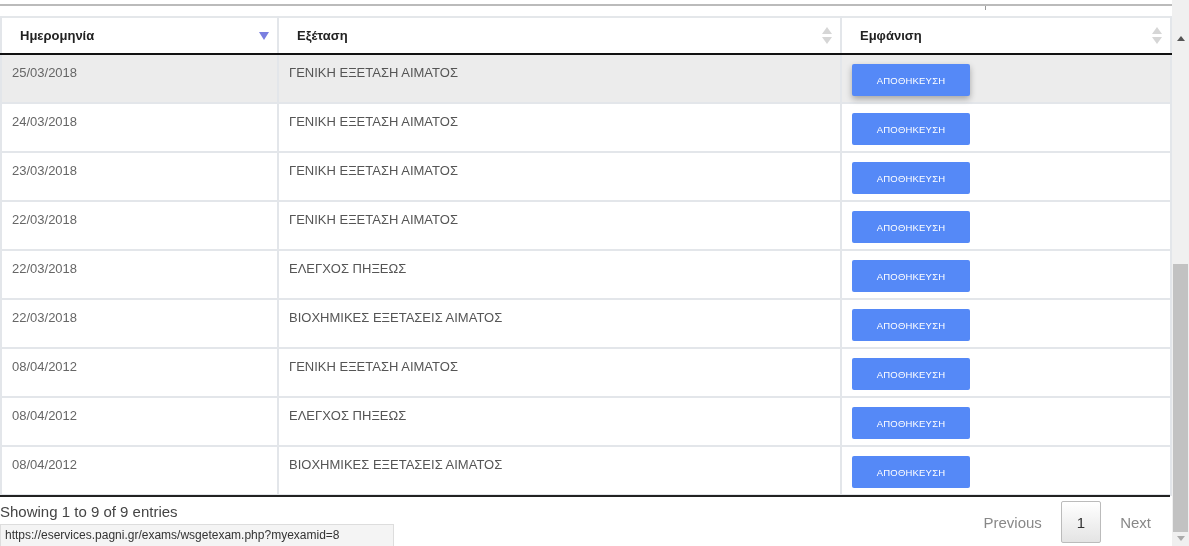 The image size is (1189, 546). I want to click on table-row: 22/03/2018 ΓΕΝΙΚΗ ΕΞΕΤΑΣΗ ΑΙΜΑΤΟΣ ΑΠΟΘΗΚΕΥΣΗ, so click(586, 225).